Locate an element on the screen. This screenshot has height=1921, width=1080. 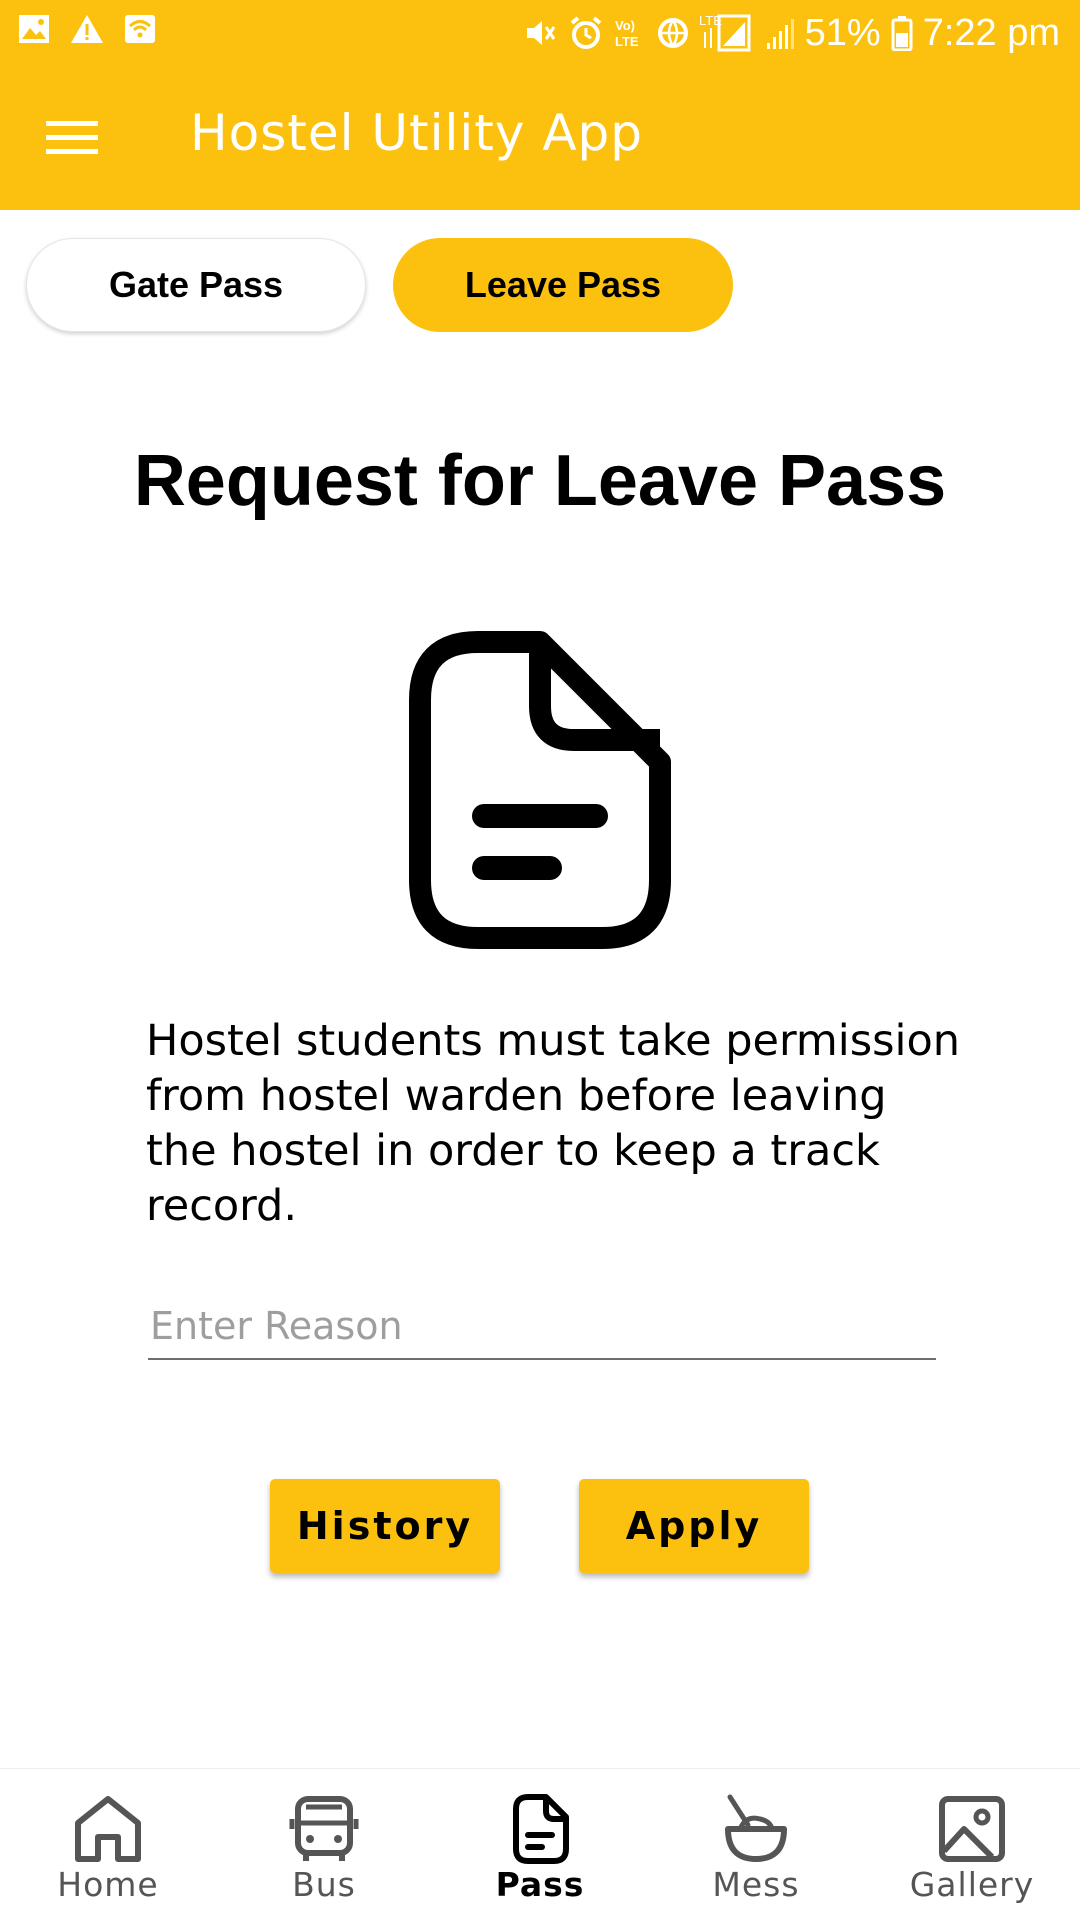
warning-icon is located at coordinates (87, 29).